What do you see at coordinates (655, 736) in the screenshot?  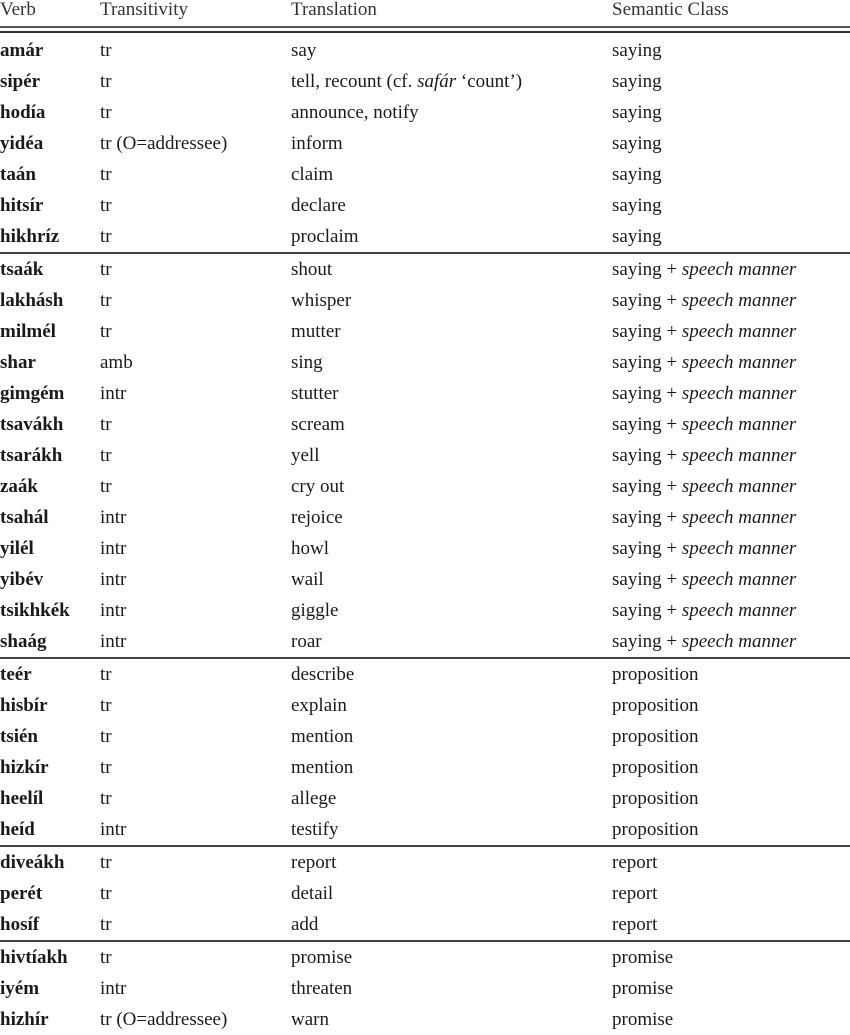 I see `semantic-class-cell: proposition` at bounding box center [655, 736].